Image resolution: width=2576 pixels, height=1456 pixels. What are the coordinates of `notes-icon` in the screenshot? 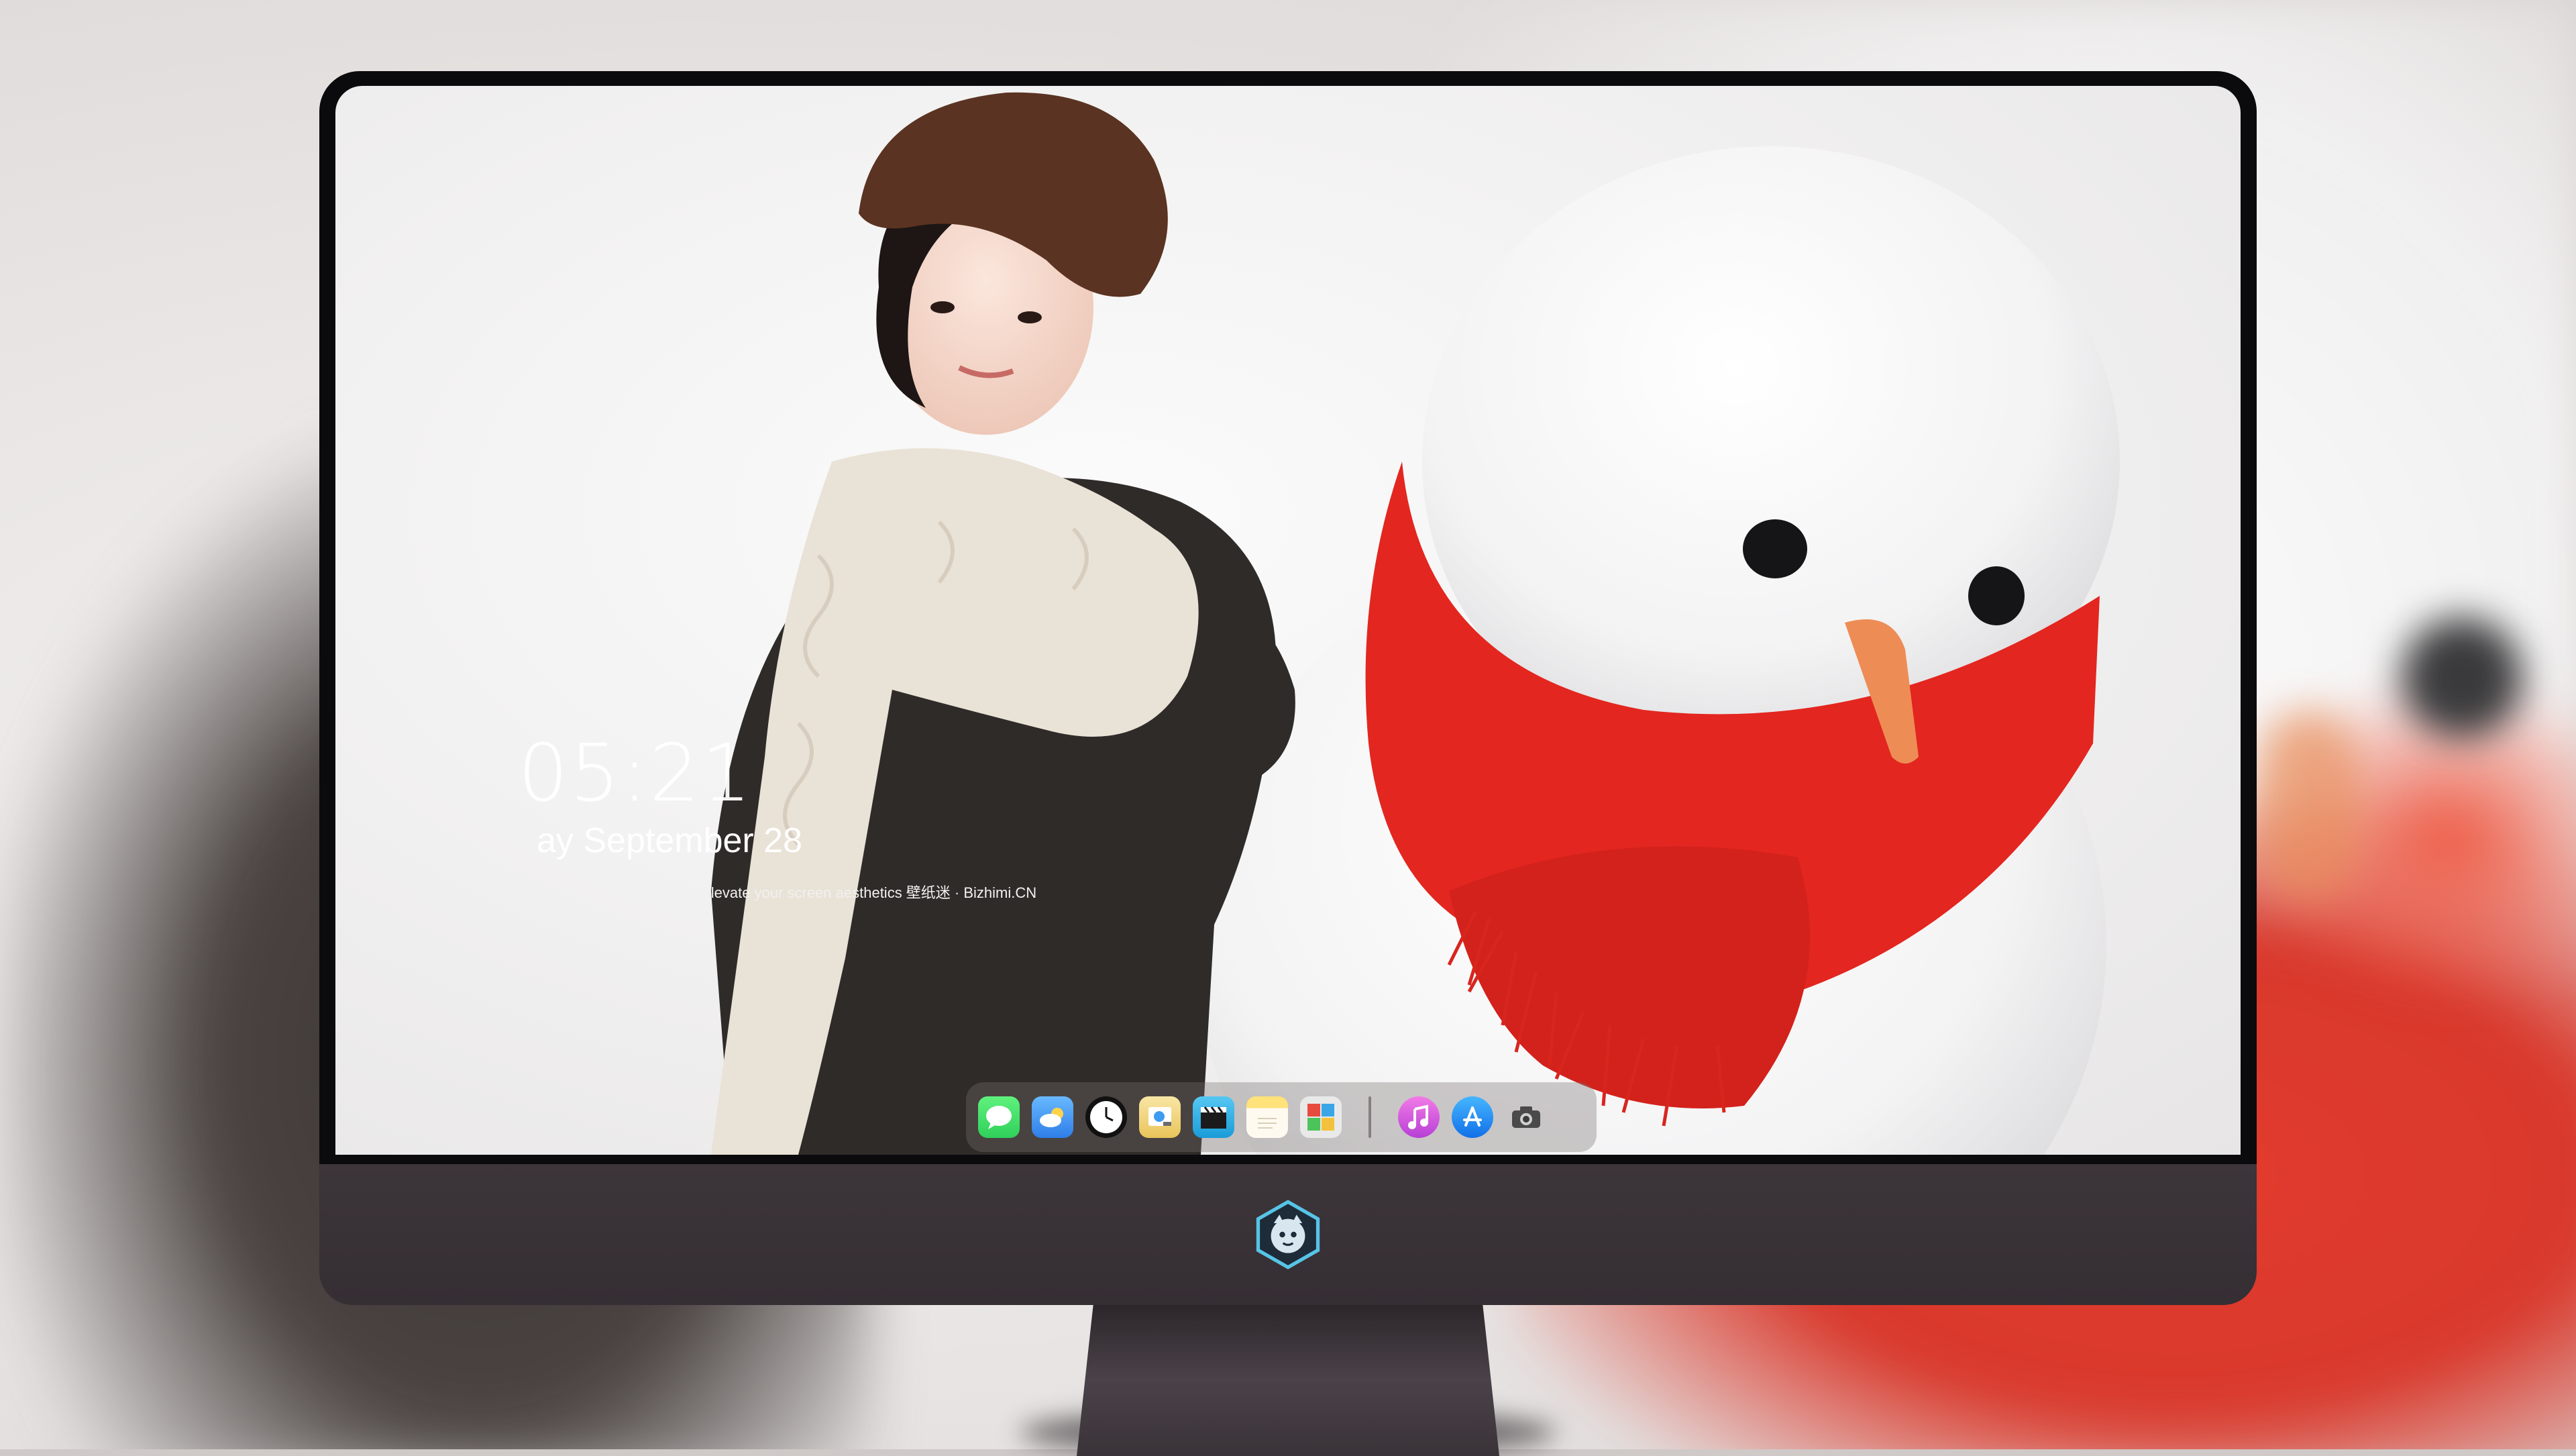 It's located at (1267, 1117).